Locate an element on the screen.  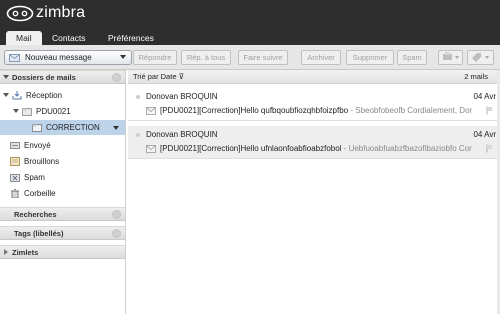
spam-button: Spam is located at coordinates (412, 57).